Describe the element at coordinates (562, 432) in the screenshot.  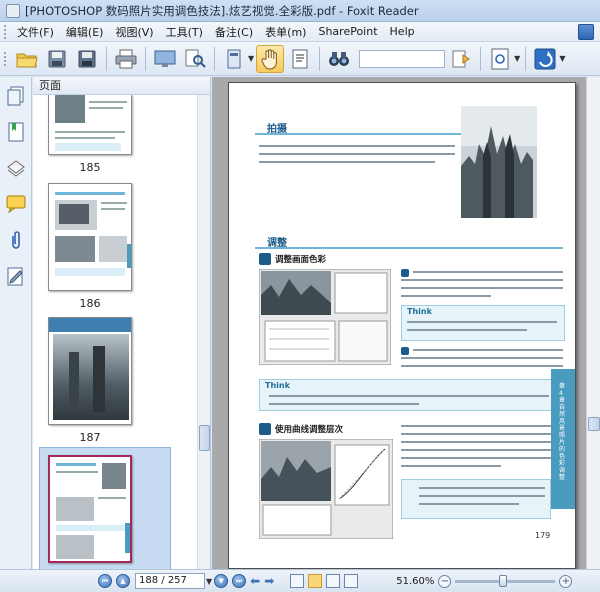
I see `chapter-side-tab-text: 第4章 自然风景照片的色彩调整` at that location.